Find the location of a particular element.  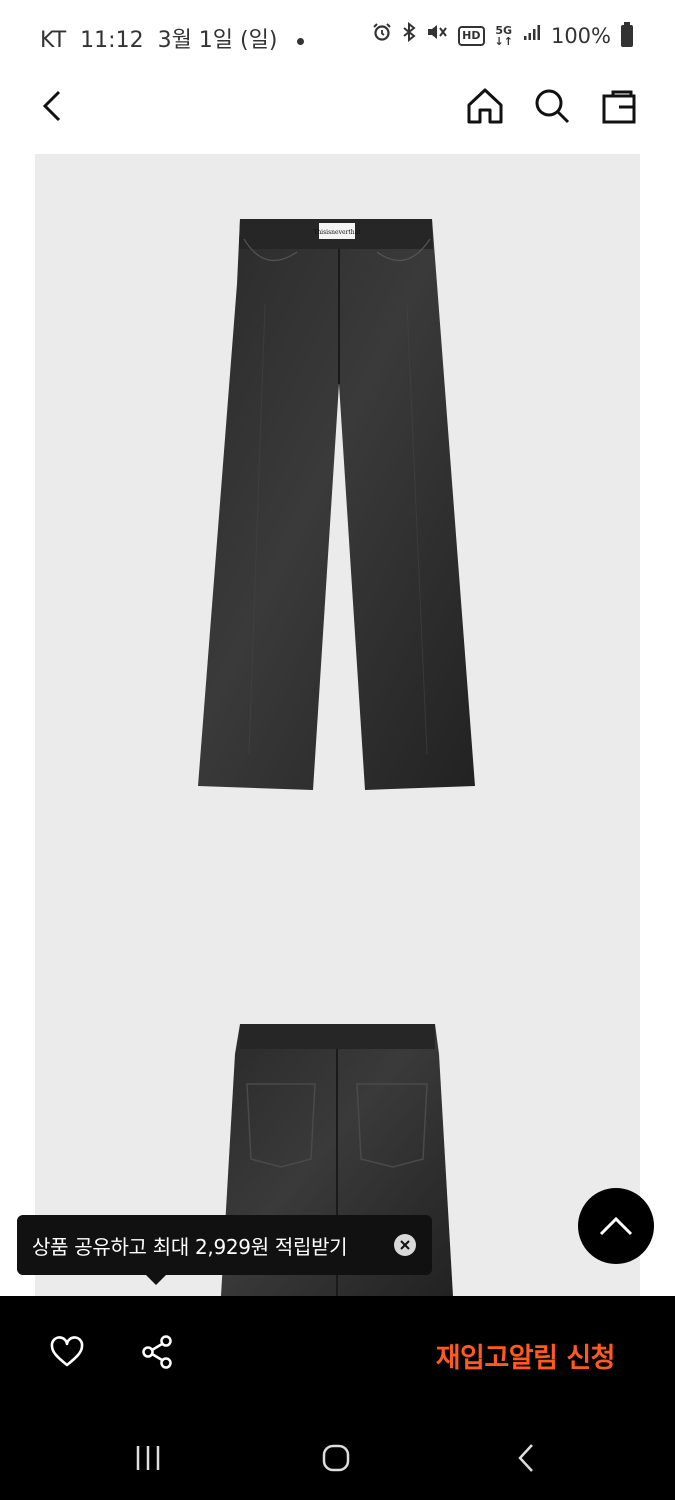

chevron-up-icon is located at coordinates (616, 1226).